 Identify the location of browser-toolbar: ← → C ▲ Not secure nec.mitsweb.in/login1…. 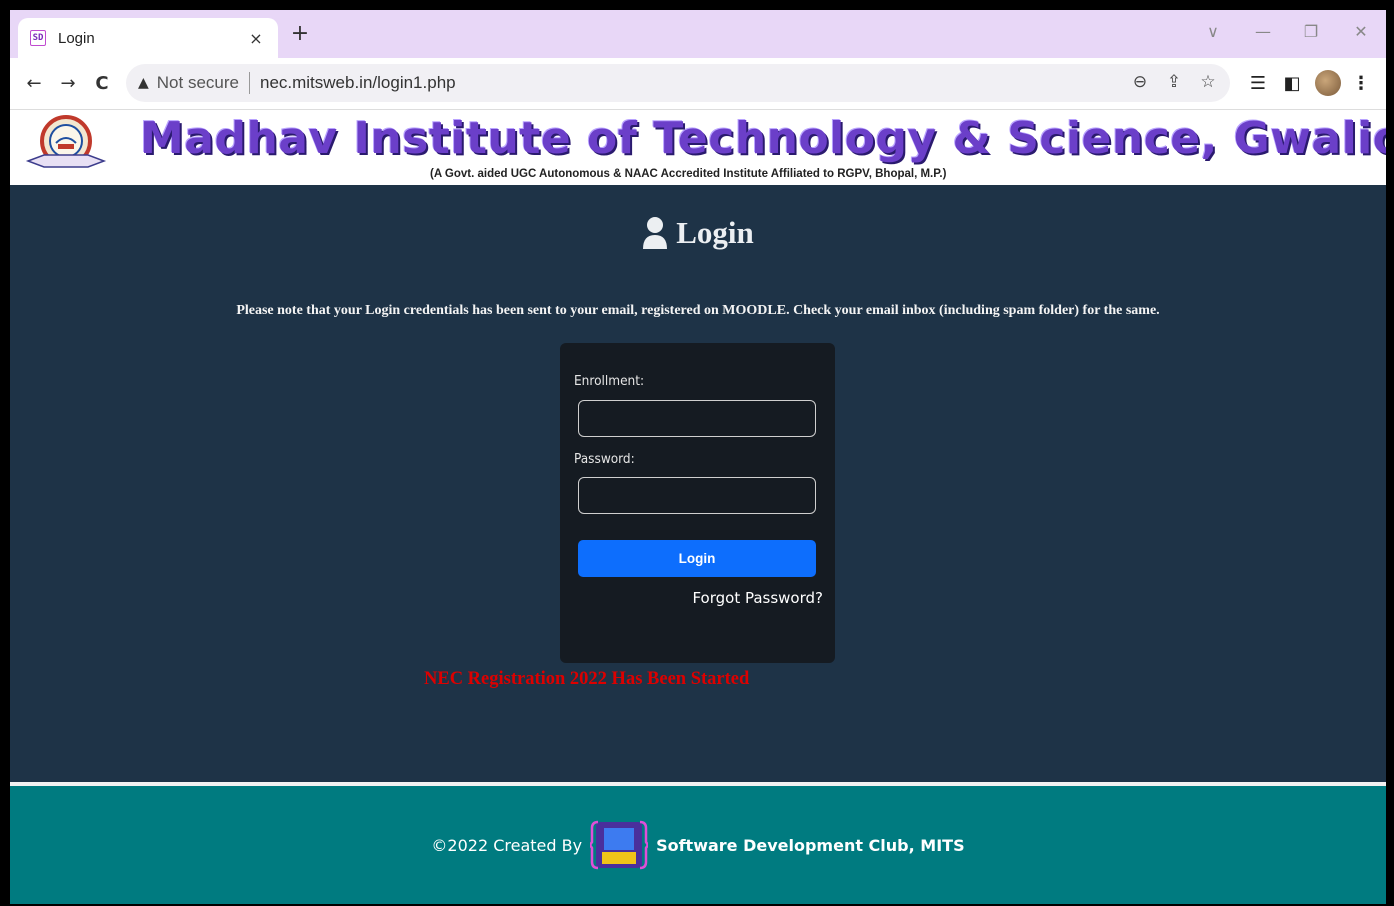
(698, 84).